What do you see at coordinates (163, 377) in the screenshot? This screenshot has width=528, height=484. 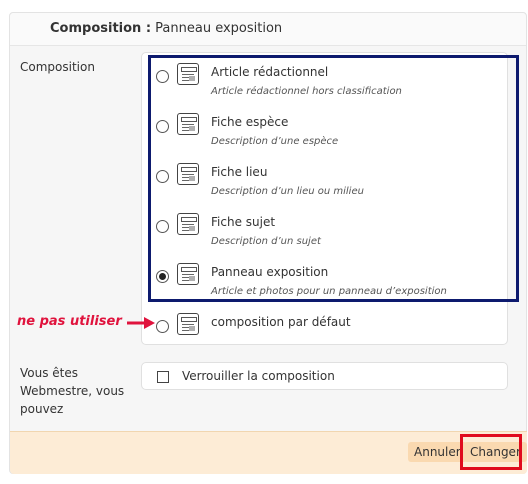 I see `lock-checkbox` at bounding box center [163, 377].